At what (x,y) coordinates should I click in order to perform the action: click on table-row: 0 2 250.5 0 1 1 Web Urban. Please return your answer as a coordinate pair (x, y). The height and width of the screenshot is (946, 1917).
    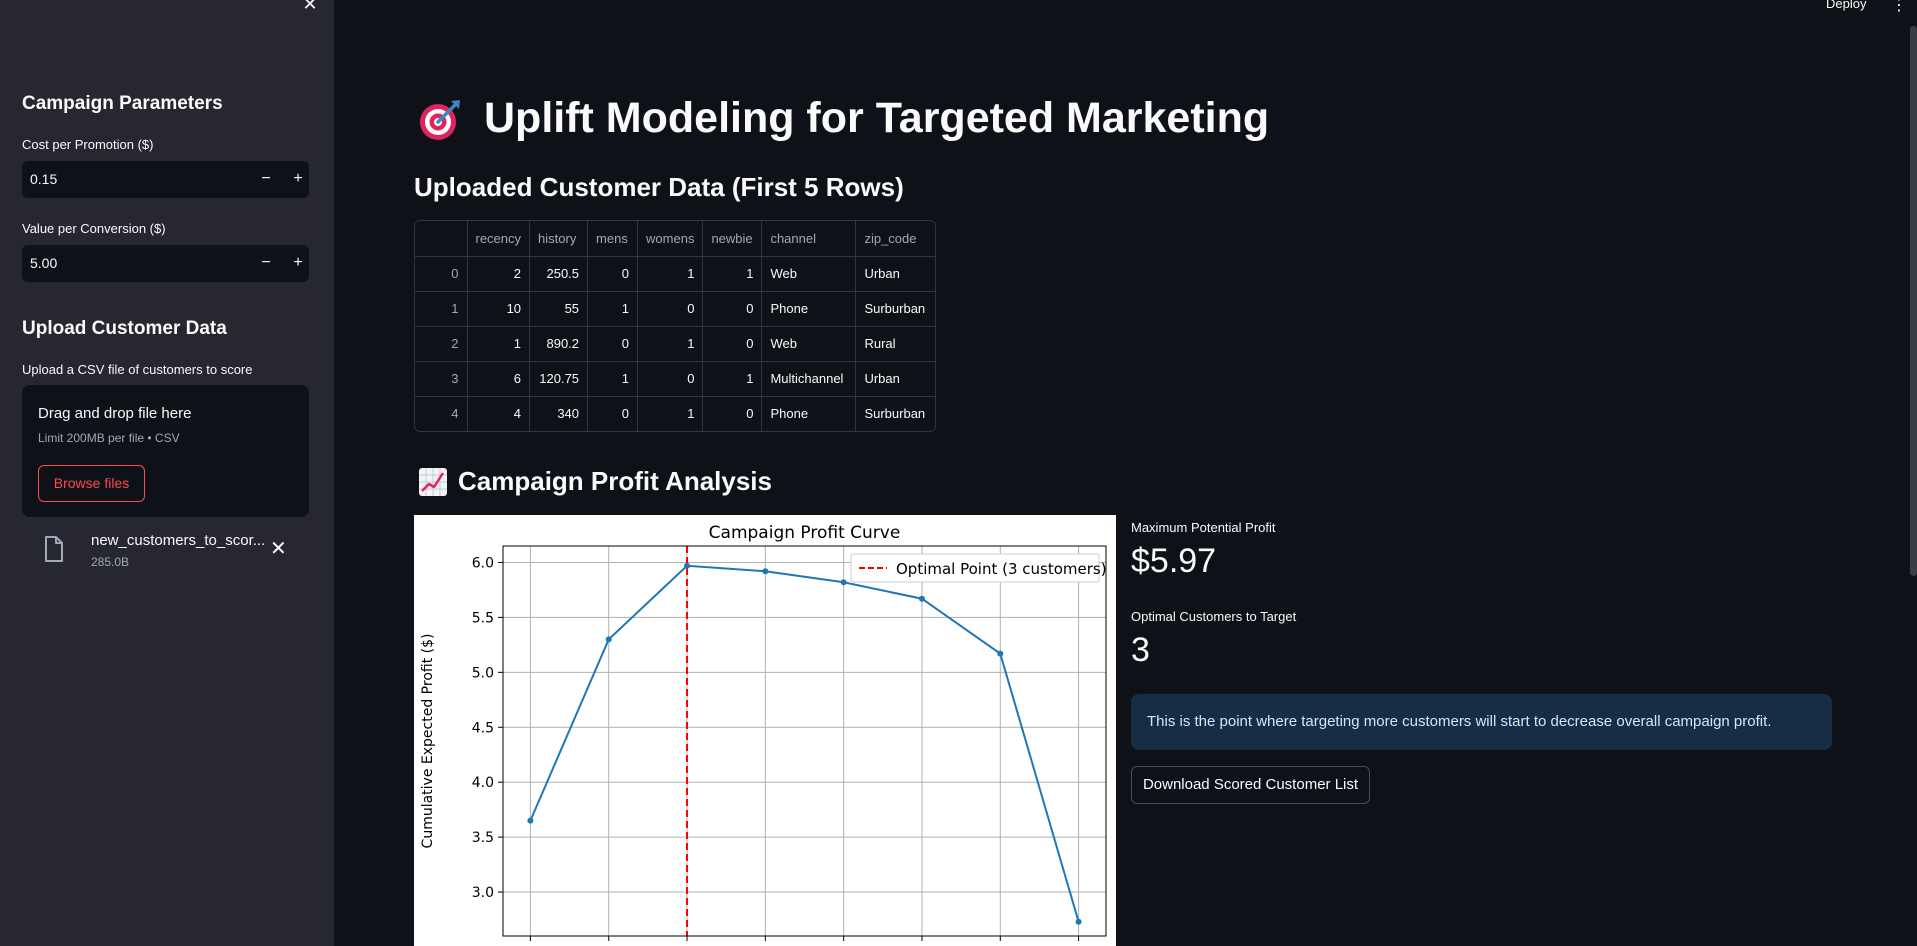
    Looking at the image, I should click on (675, 274).